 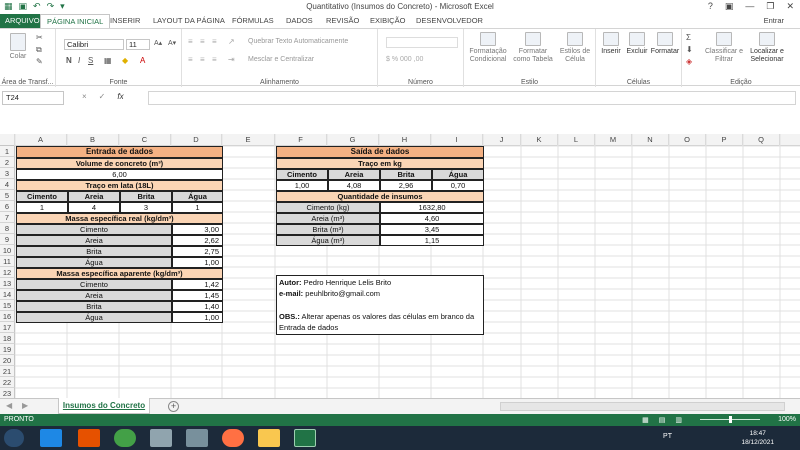 What do you see at coordinates (787, 419) in the screenshot?
I see `zoom-level: 100%` at bounding box center [787, 419].